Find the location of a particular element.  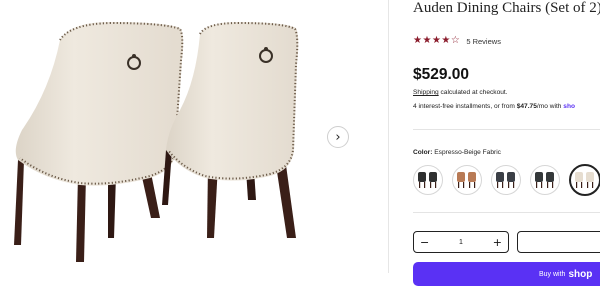

chevron-right-icon: › is located at coordinates (338, 137).